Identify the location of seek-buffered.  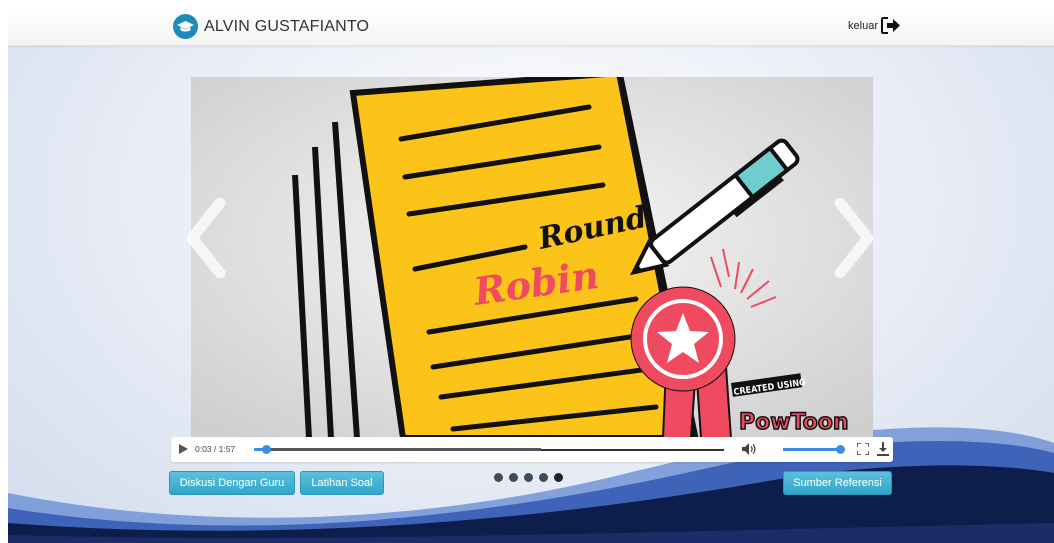
(397, 449).